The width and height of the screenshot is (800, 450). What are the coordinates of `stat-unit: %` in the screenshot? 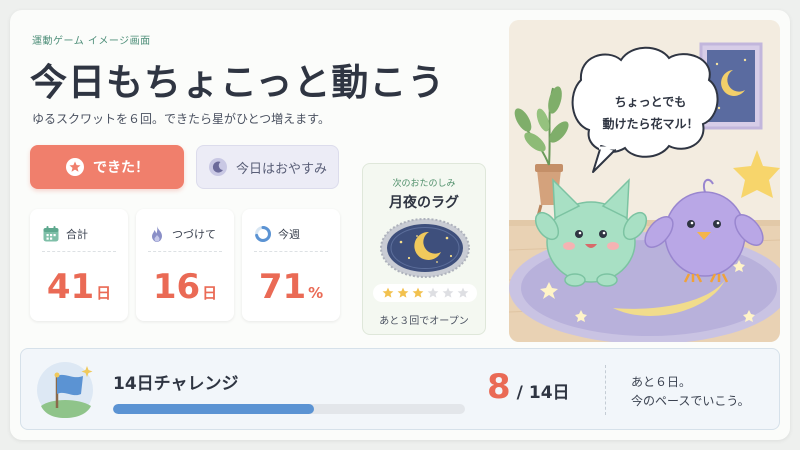 It's located at (316, 293).